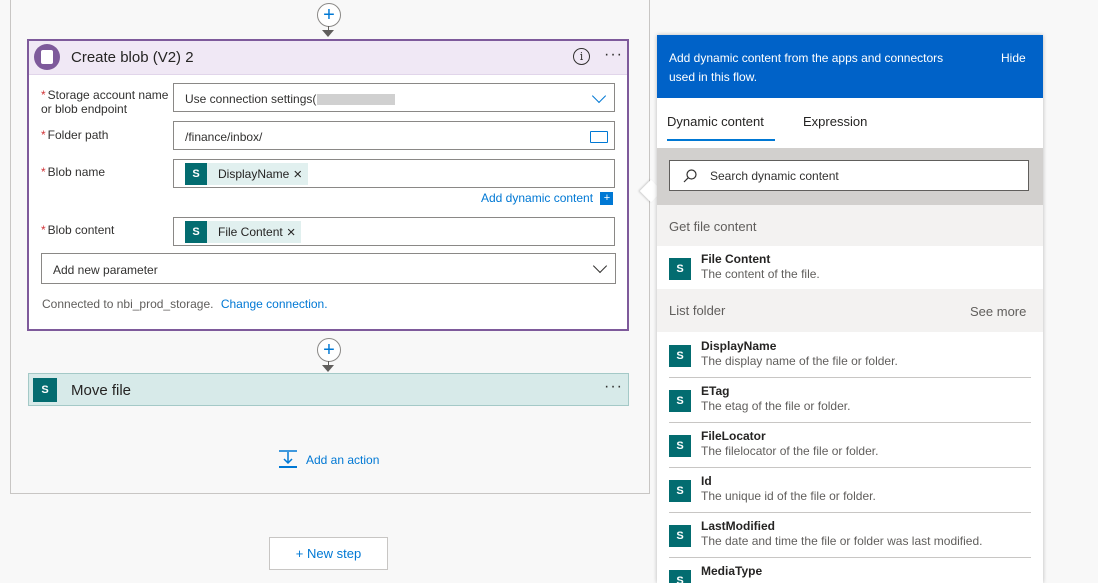  Describe the element at coordinates (247, 174) in the screenshot. I see `dynamic-token: S DisplayName ×` at that location.